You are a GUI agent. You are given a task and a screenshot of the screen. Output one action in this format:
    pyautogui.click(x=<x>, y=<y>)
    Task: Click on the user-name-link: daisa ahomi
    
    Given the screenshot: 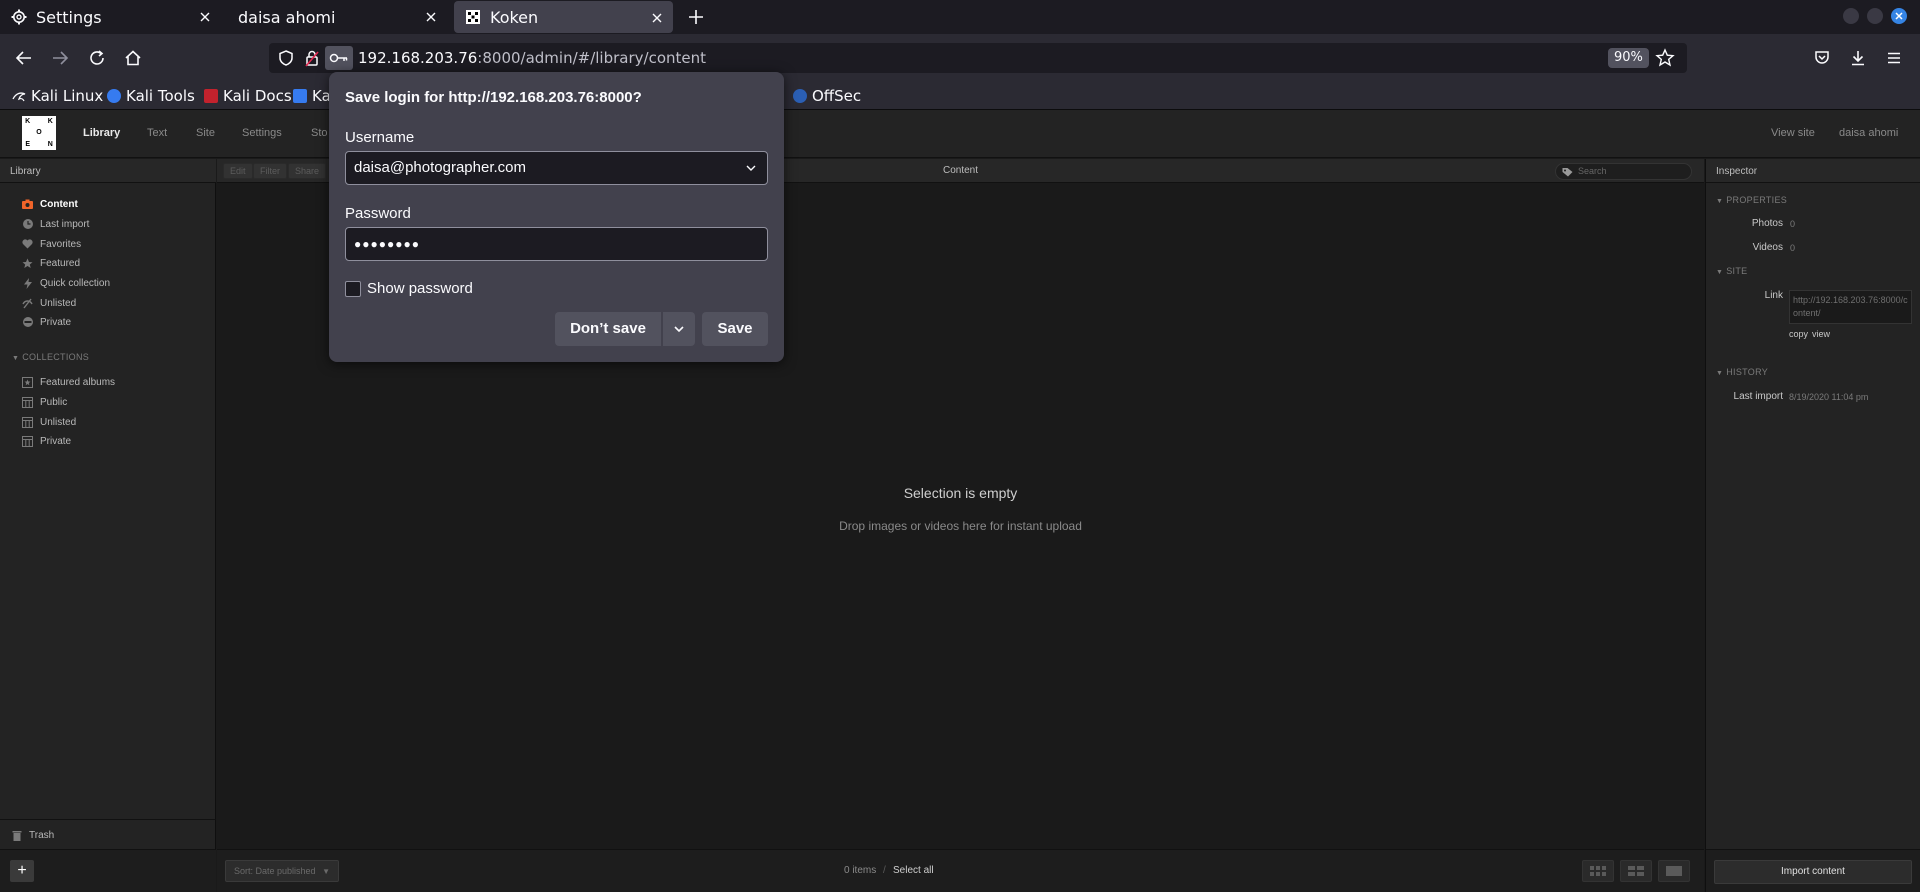 What is the action you would take?
    pyautogui.click(x=1868, y=133)
    